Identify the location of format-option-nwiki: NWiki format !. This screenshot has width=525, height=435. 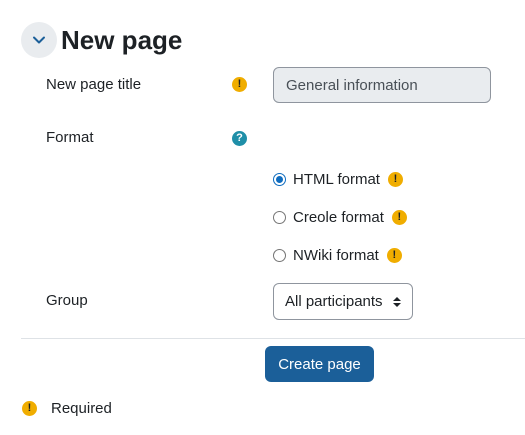
(337, 255).